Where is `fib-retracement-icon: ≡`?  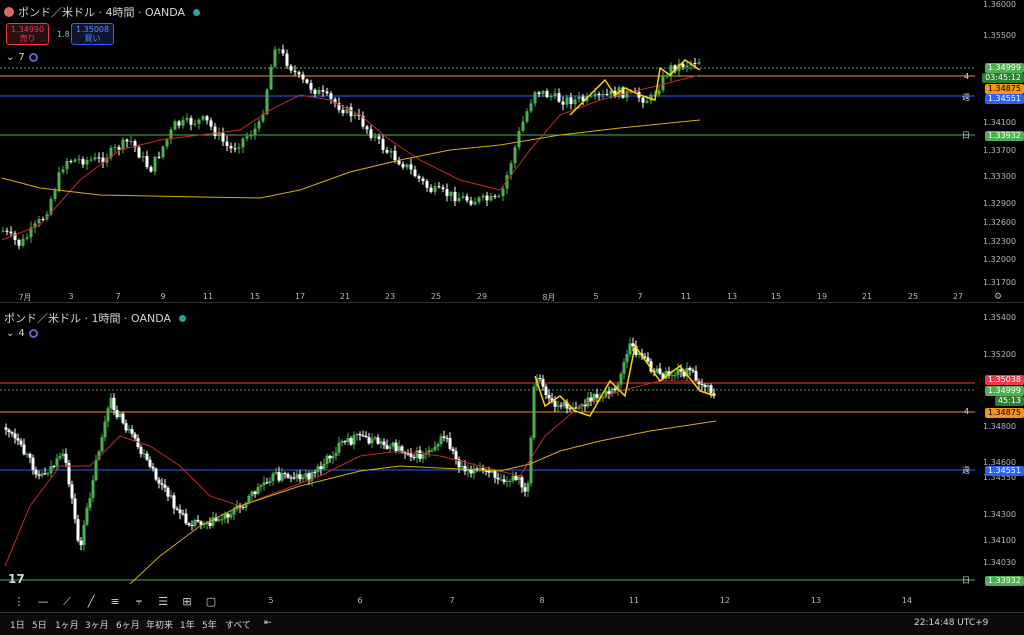 fib-retracement-icon: ≡ is located at coordinates (115, 602).